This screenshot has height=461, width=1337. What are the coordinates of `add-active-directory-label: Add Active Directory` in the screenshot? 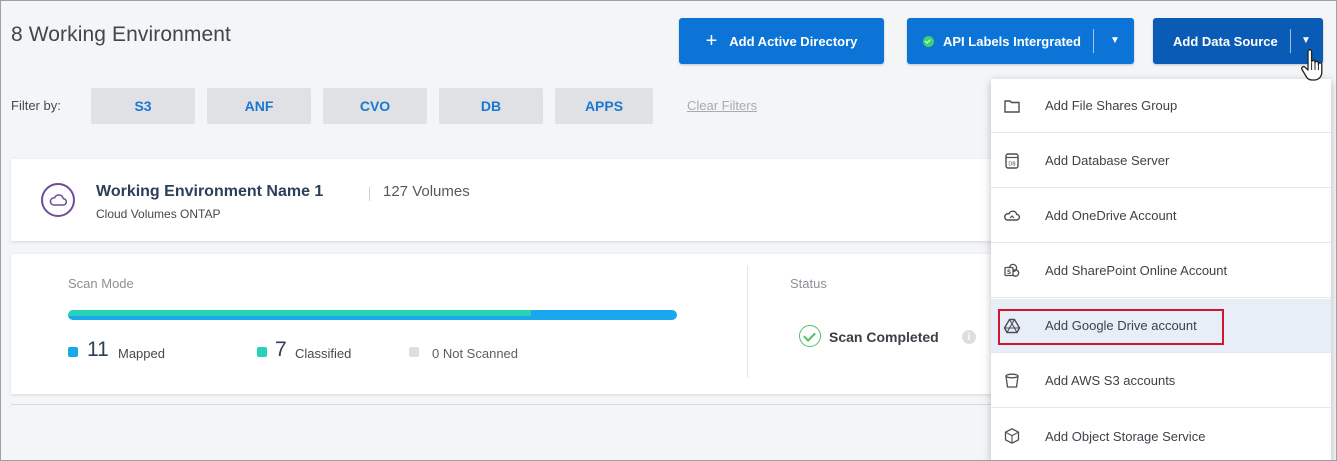 It's located at (793, 41).